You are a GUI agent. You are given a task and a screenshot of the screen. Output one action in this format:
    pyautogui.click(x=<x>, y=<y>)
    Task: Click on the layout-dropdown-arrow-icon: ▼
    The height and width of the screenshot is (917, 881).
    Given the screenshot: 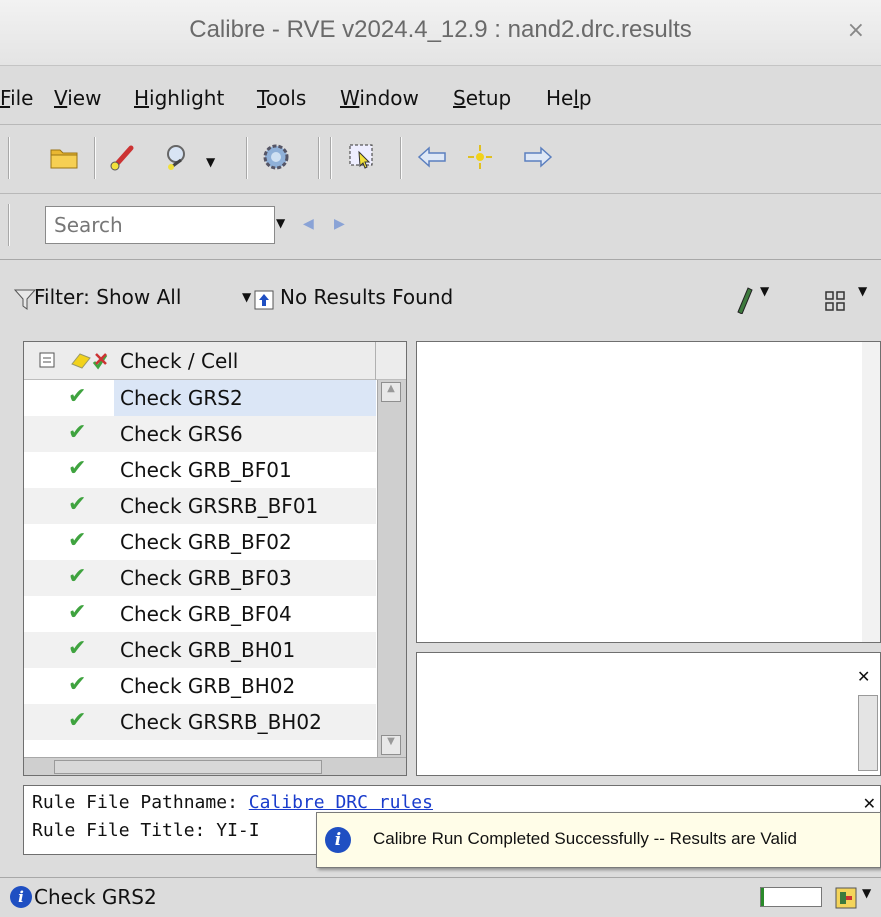 What is the action you would take?
    pyautogui.click(x=862, y=291)
    